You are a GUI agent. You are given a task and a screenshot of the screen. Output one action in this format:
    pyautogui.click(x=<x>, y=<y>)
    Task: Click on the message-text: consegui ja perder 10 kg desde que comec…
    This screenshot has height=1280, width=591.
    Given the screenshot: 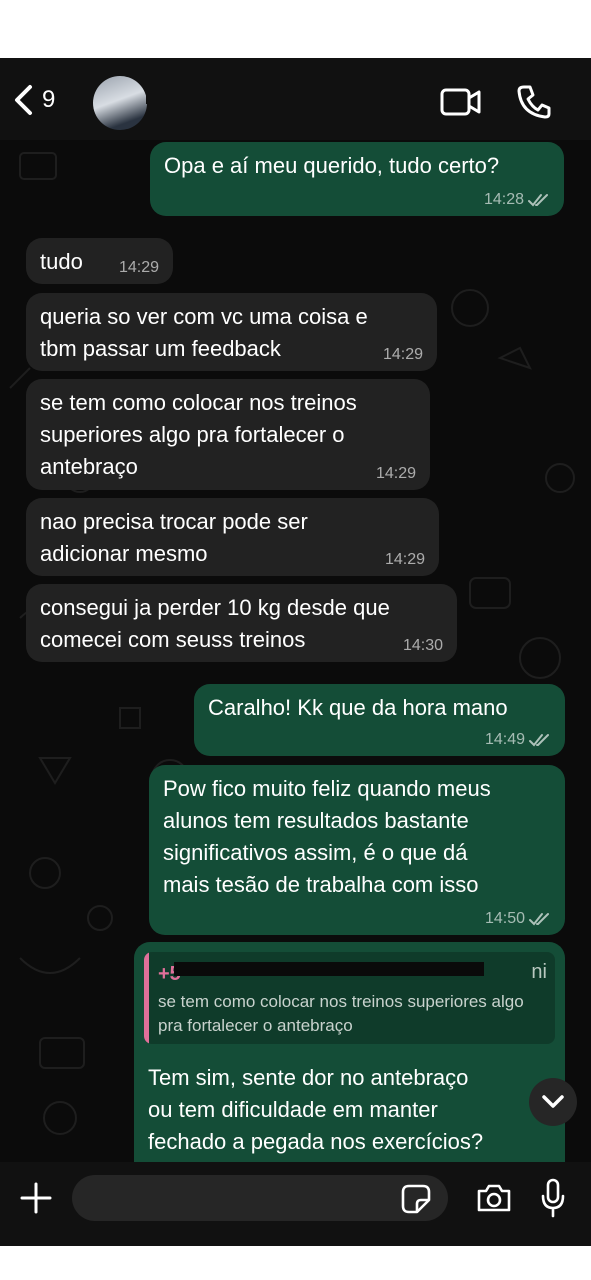 What is the action you would take?
    pyautogui.click(x=215, y=623)
    